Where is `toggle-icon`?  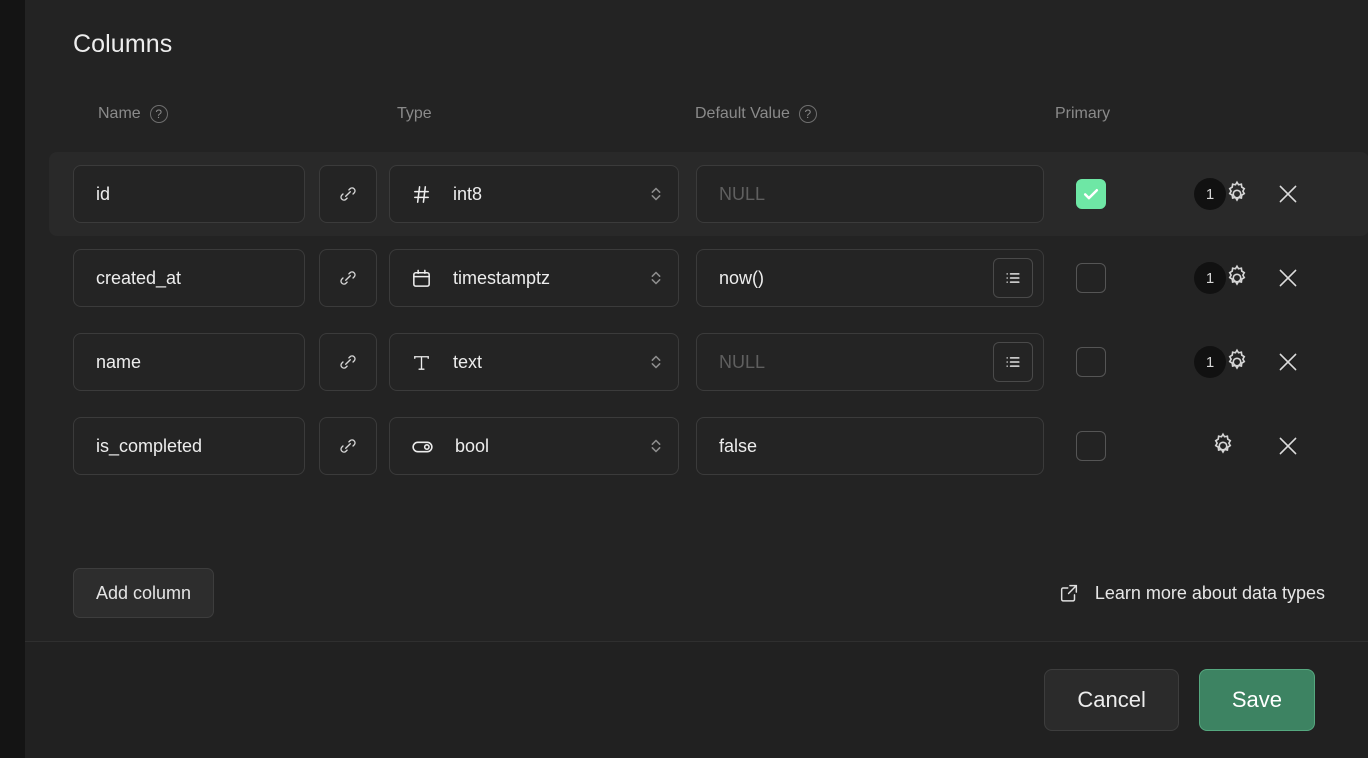 toggle-icon is located at coordinates (422, 446).